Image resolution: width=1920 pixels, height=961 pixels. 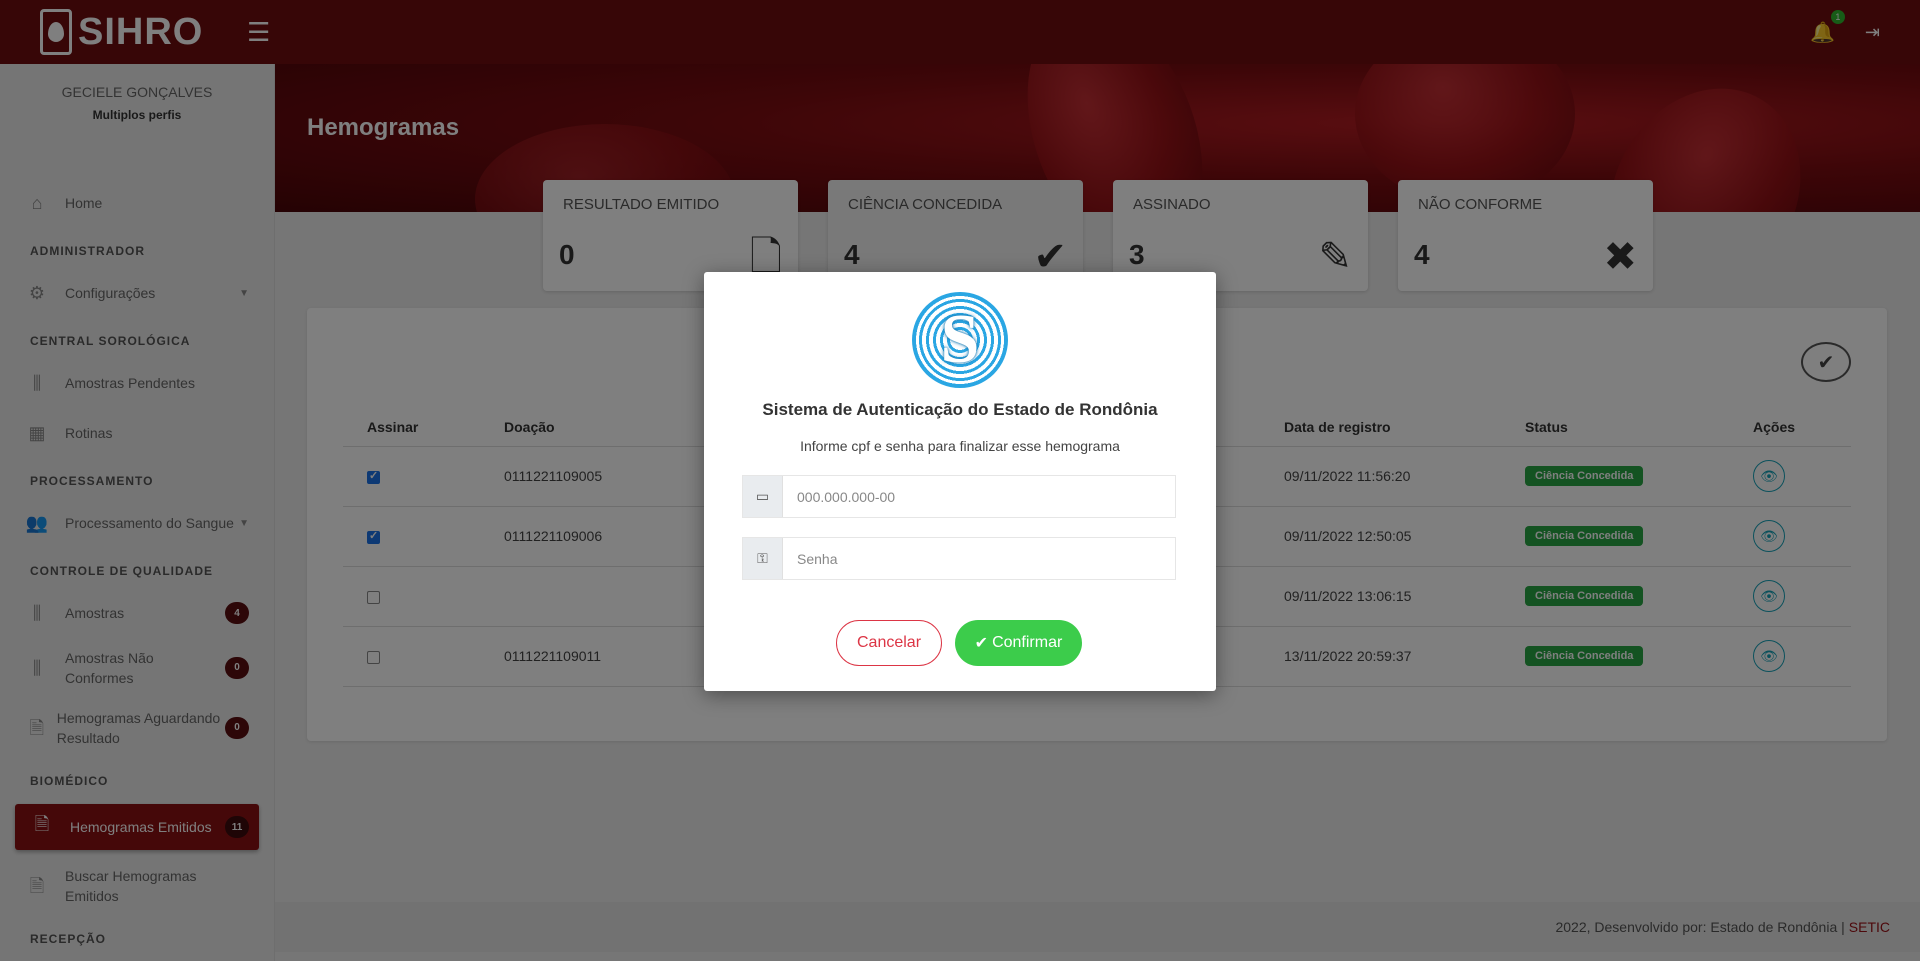 I want to click on logo-letter: S, so click(x=960, y=339).